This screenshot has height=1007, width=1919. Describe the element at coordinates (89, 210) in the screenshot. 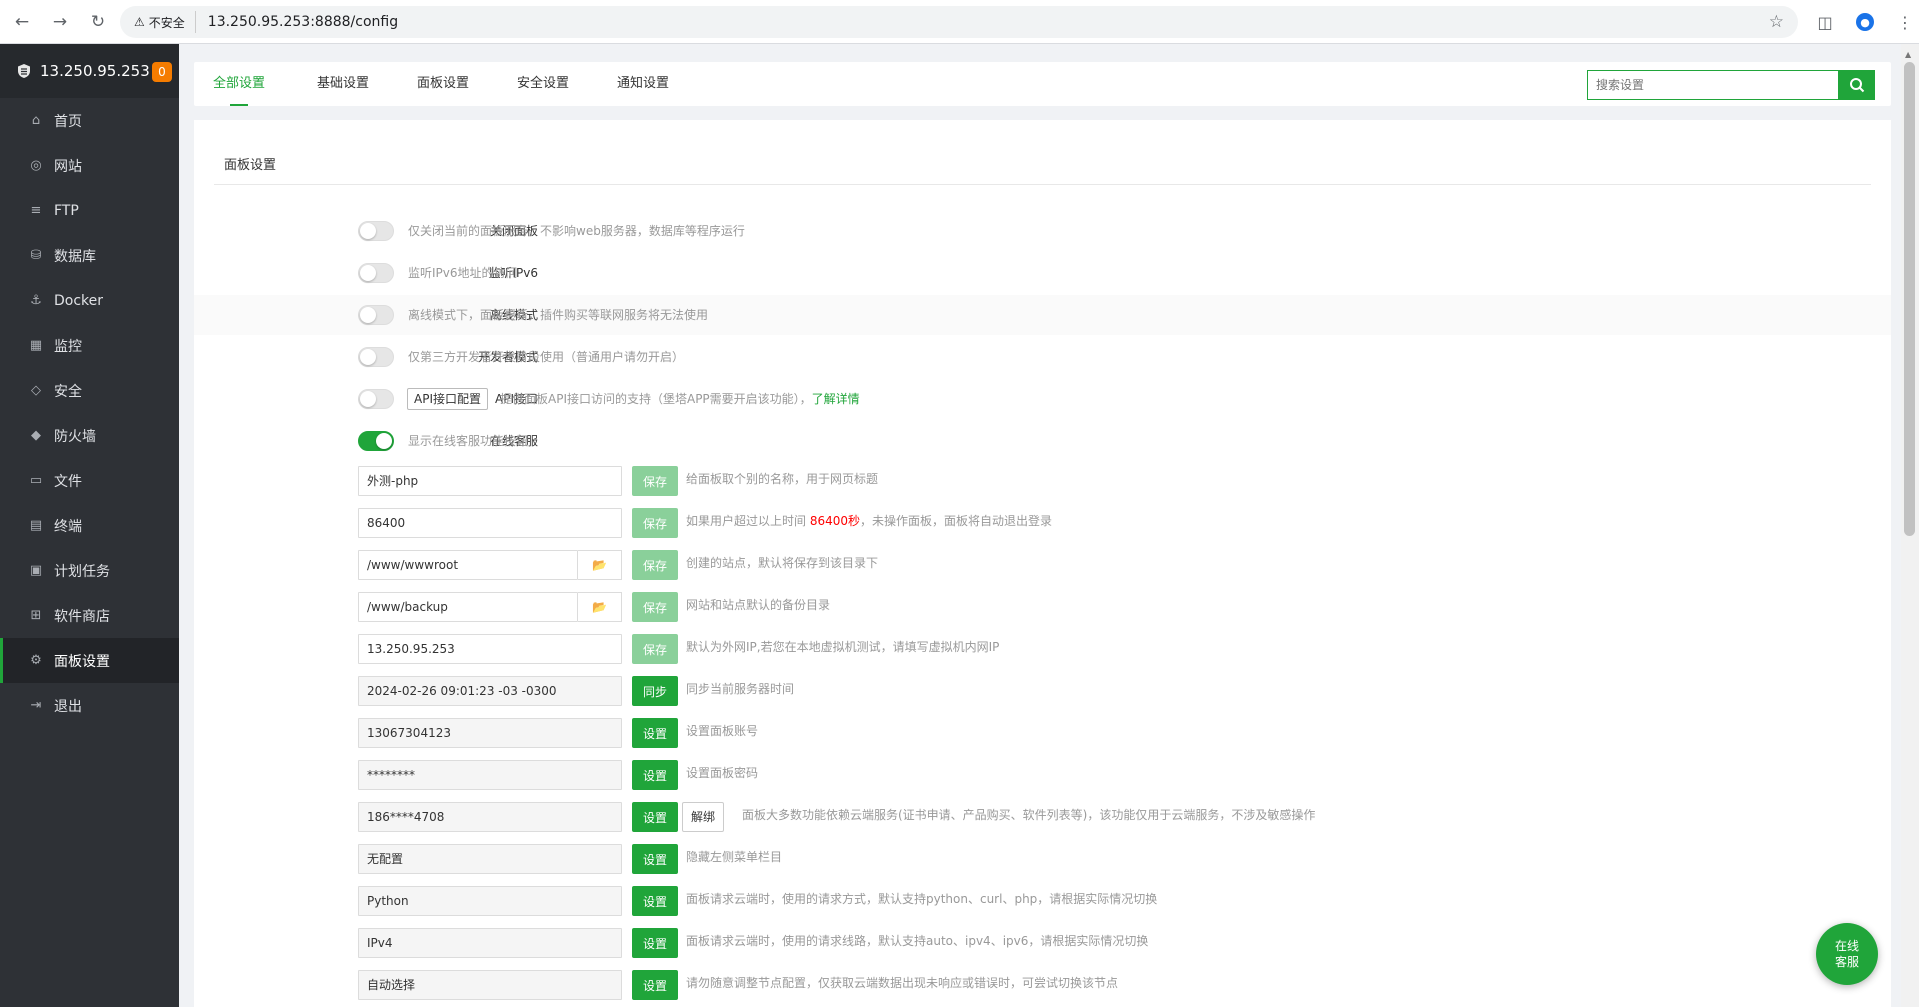

I see `sidebar-item-2: ≡ FTP` at that location.